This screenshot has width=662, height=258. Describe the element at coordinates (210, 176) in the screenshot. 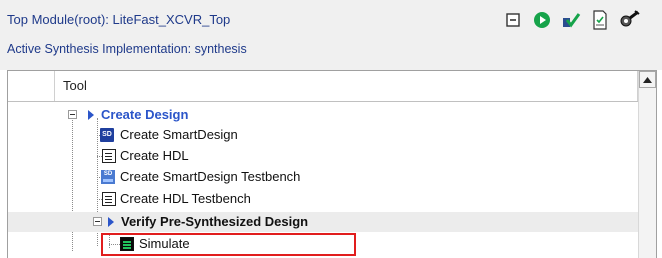

I see `tree-item-label: Create SmartDesign Testbench` at that location.